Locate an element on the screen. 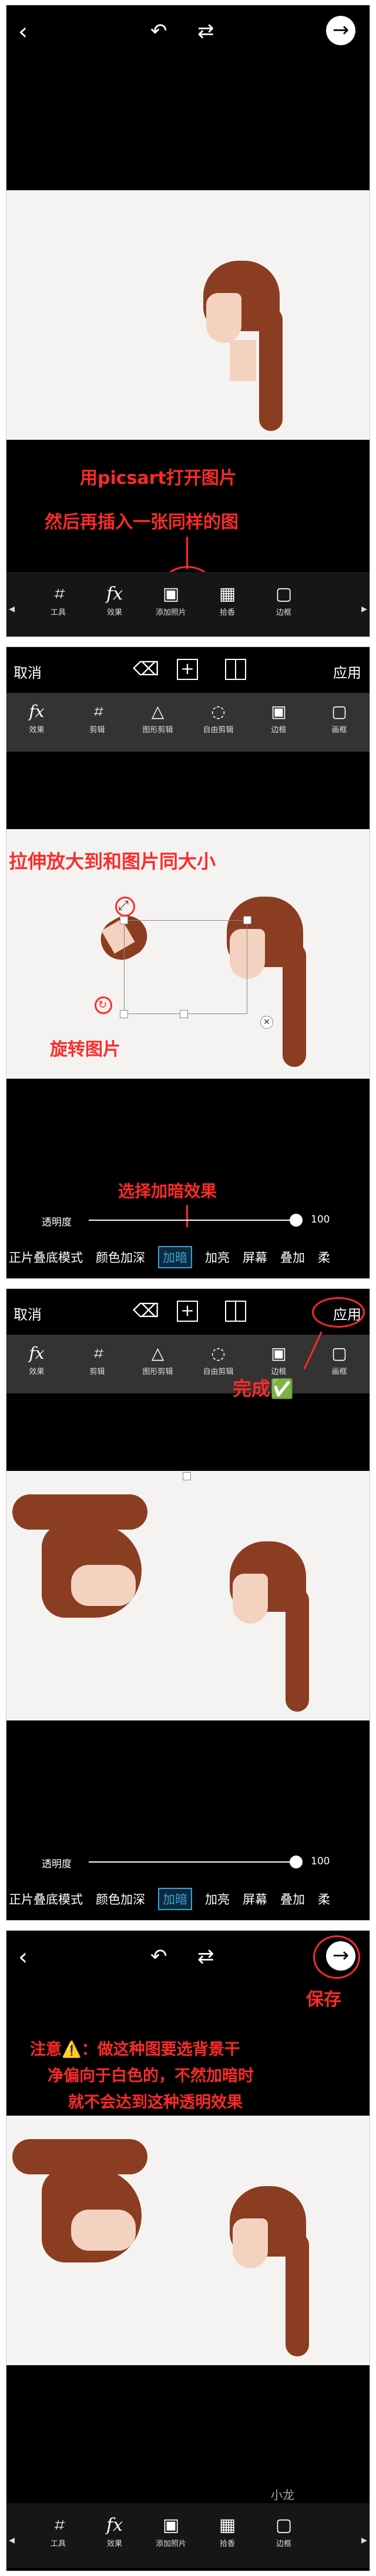  canvas-icon: ▢ is located at coordinates (339, 1353).